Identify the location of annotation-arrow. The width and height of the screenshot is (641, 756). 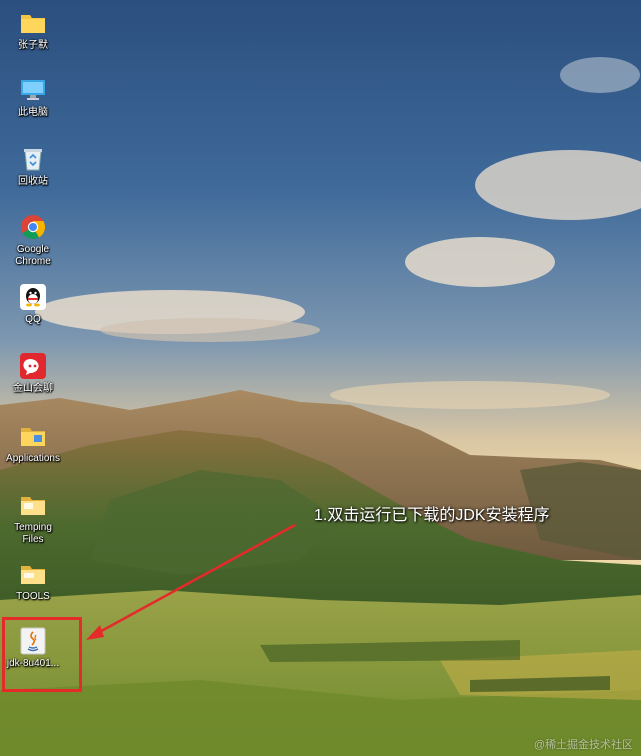
(191, 581).